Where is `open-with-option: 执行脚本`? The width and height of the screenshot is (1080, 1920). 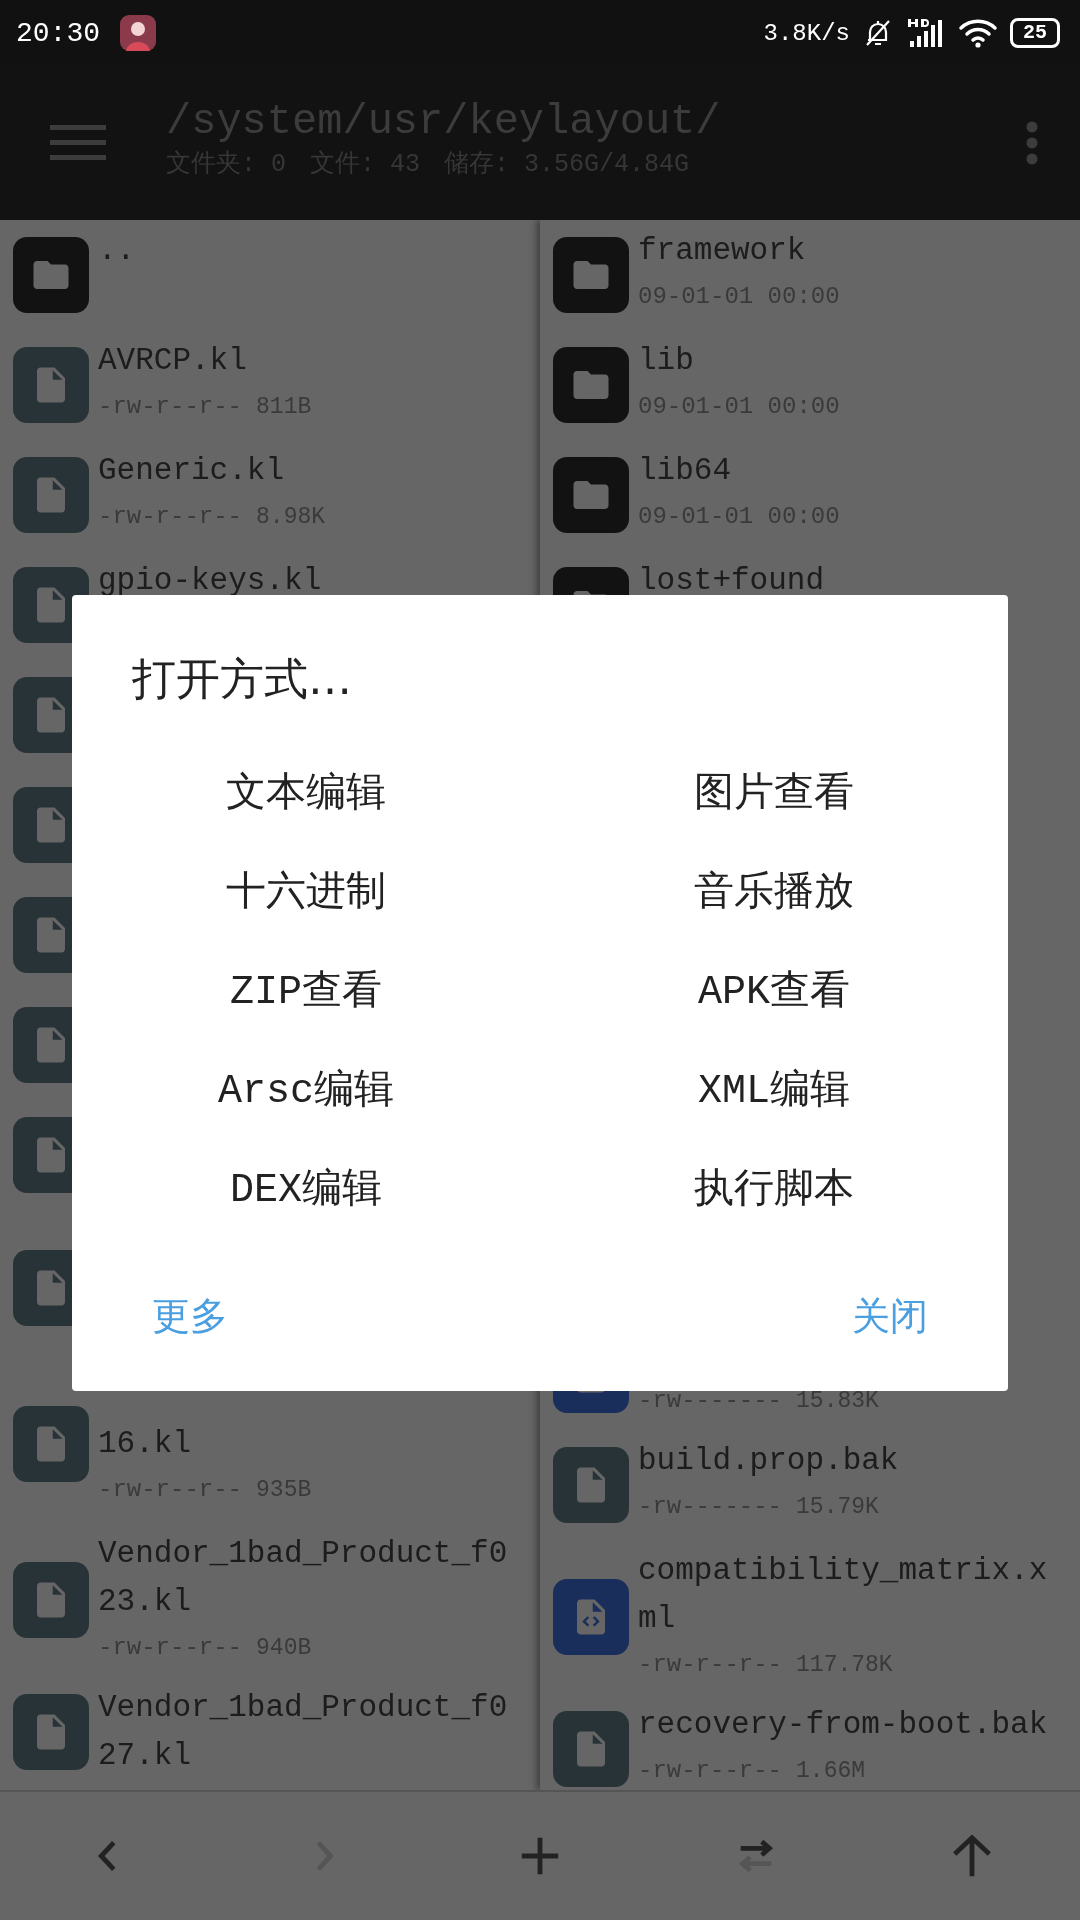 open-with-option: 执行脚本 is located at coordinates (774, 1187).